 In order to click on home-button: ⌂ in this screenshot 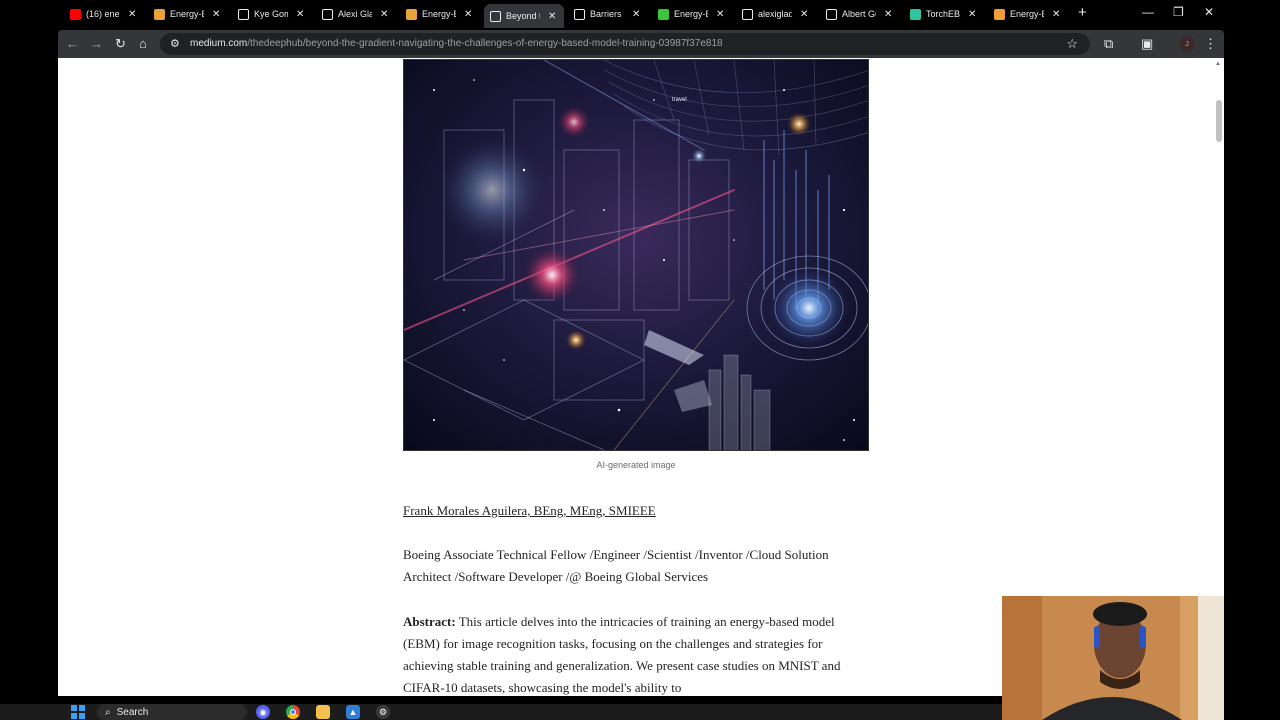, I will do `click(143, 43)`.